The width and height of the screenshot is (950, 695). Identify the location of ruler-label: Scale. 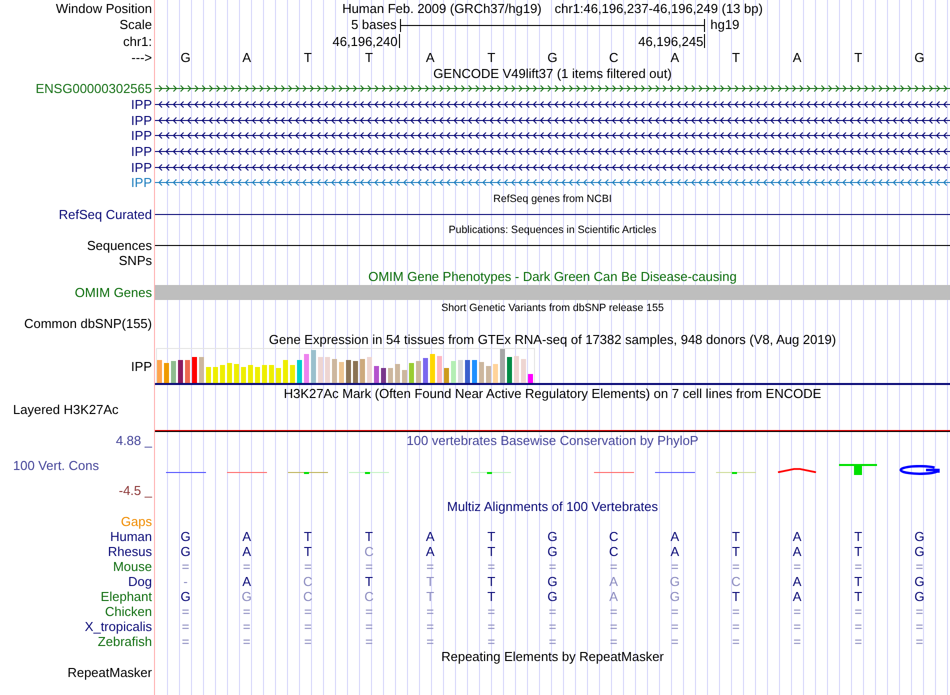
(135, 24).